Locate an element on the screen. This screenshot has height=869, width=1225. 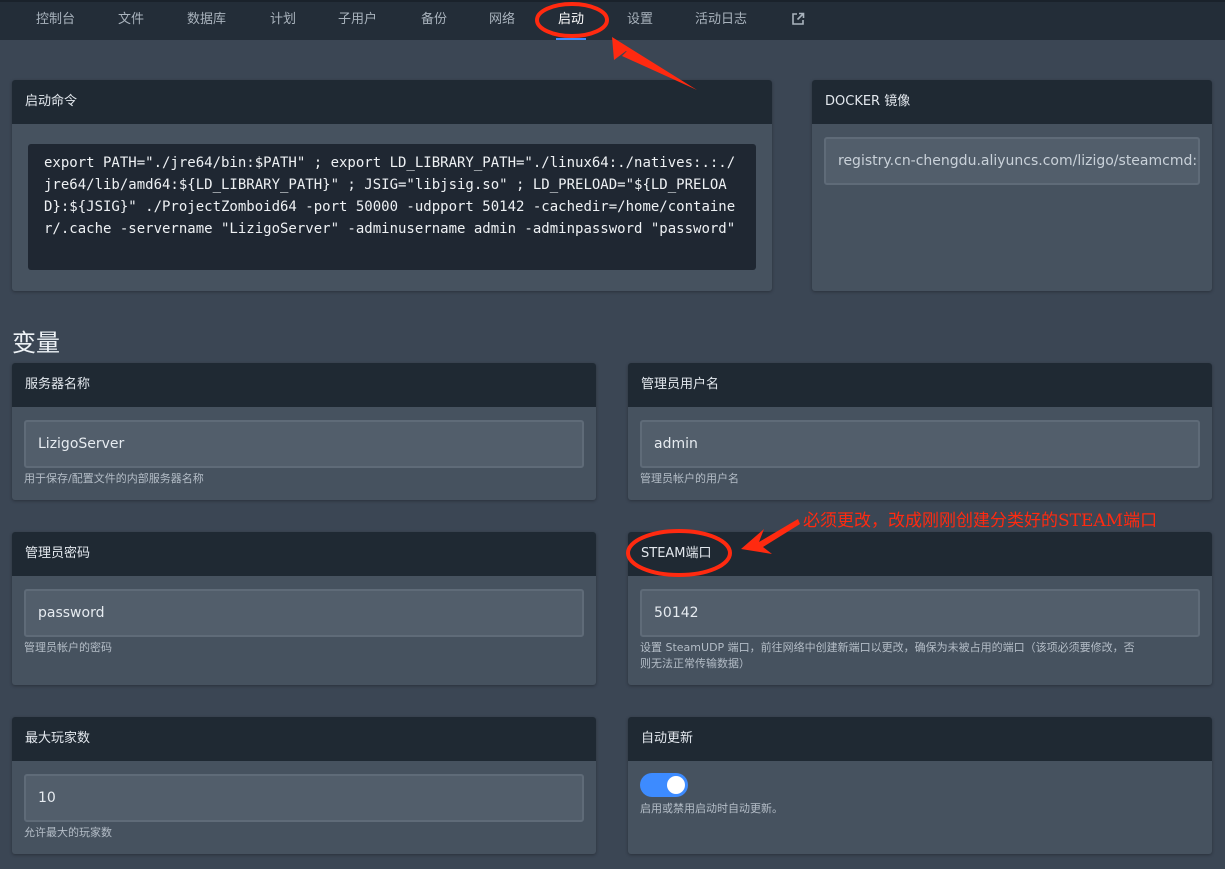
tab-schedules: 计划 is located at coordinates (283, 21).